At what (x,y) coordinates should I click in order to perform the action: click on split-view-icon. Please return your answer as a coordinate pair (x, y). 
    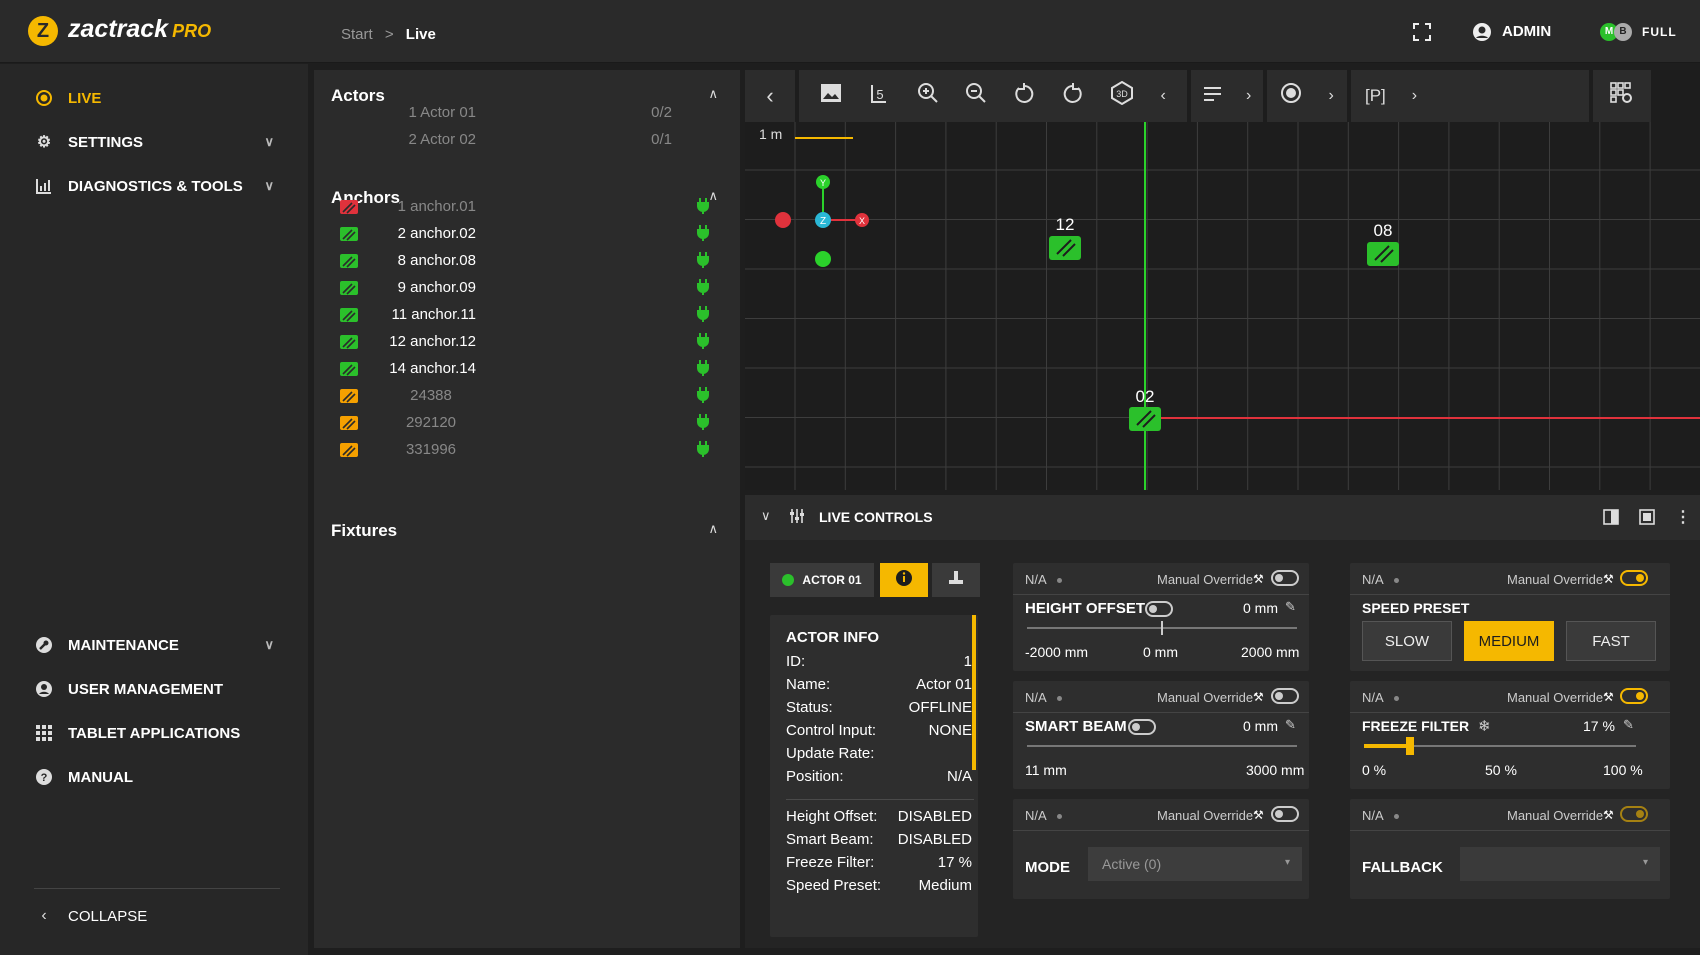
    Looking at the image, I should click on (1611, 519).